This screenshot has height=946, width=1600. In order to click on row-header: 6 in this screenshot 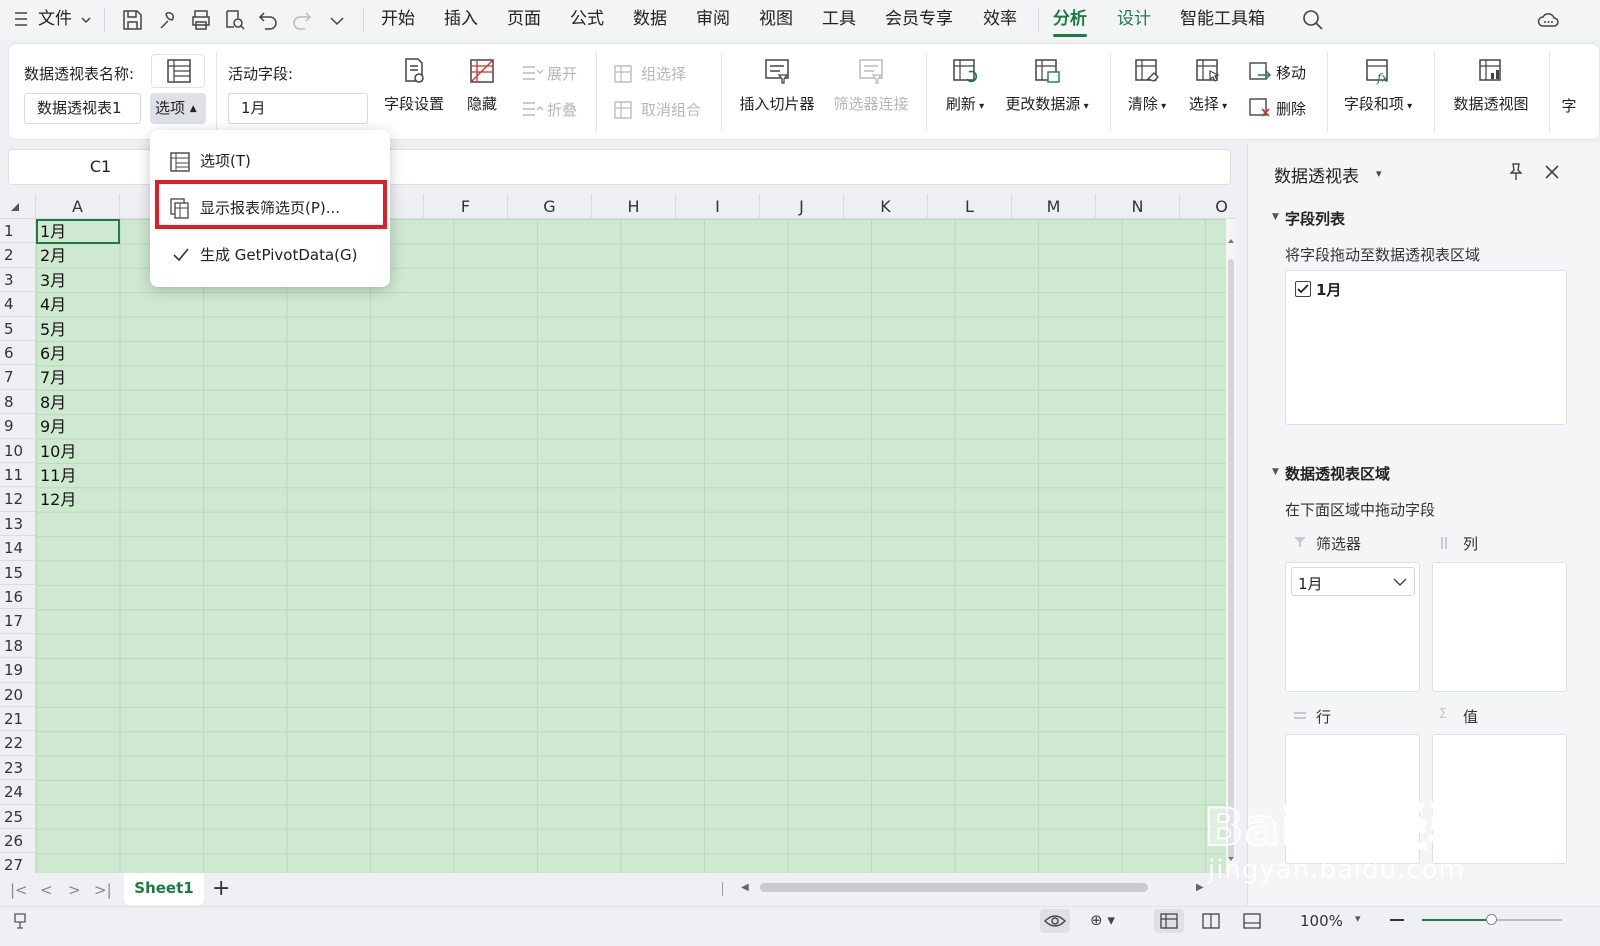, I will do `click(18, 353)`.